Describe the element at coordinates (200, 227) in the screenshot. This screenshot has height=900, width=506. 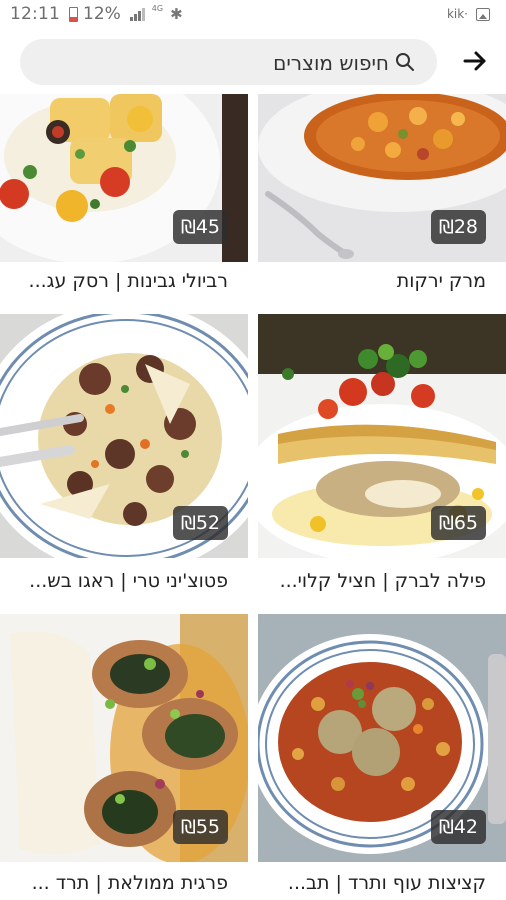
I see `price-badge: ₪45` at that location.